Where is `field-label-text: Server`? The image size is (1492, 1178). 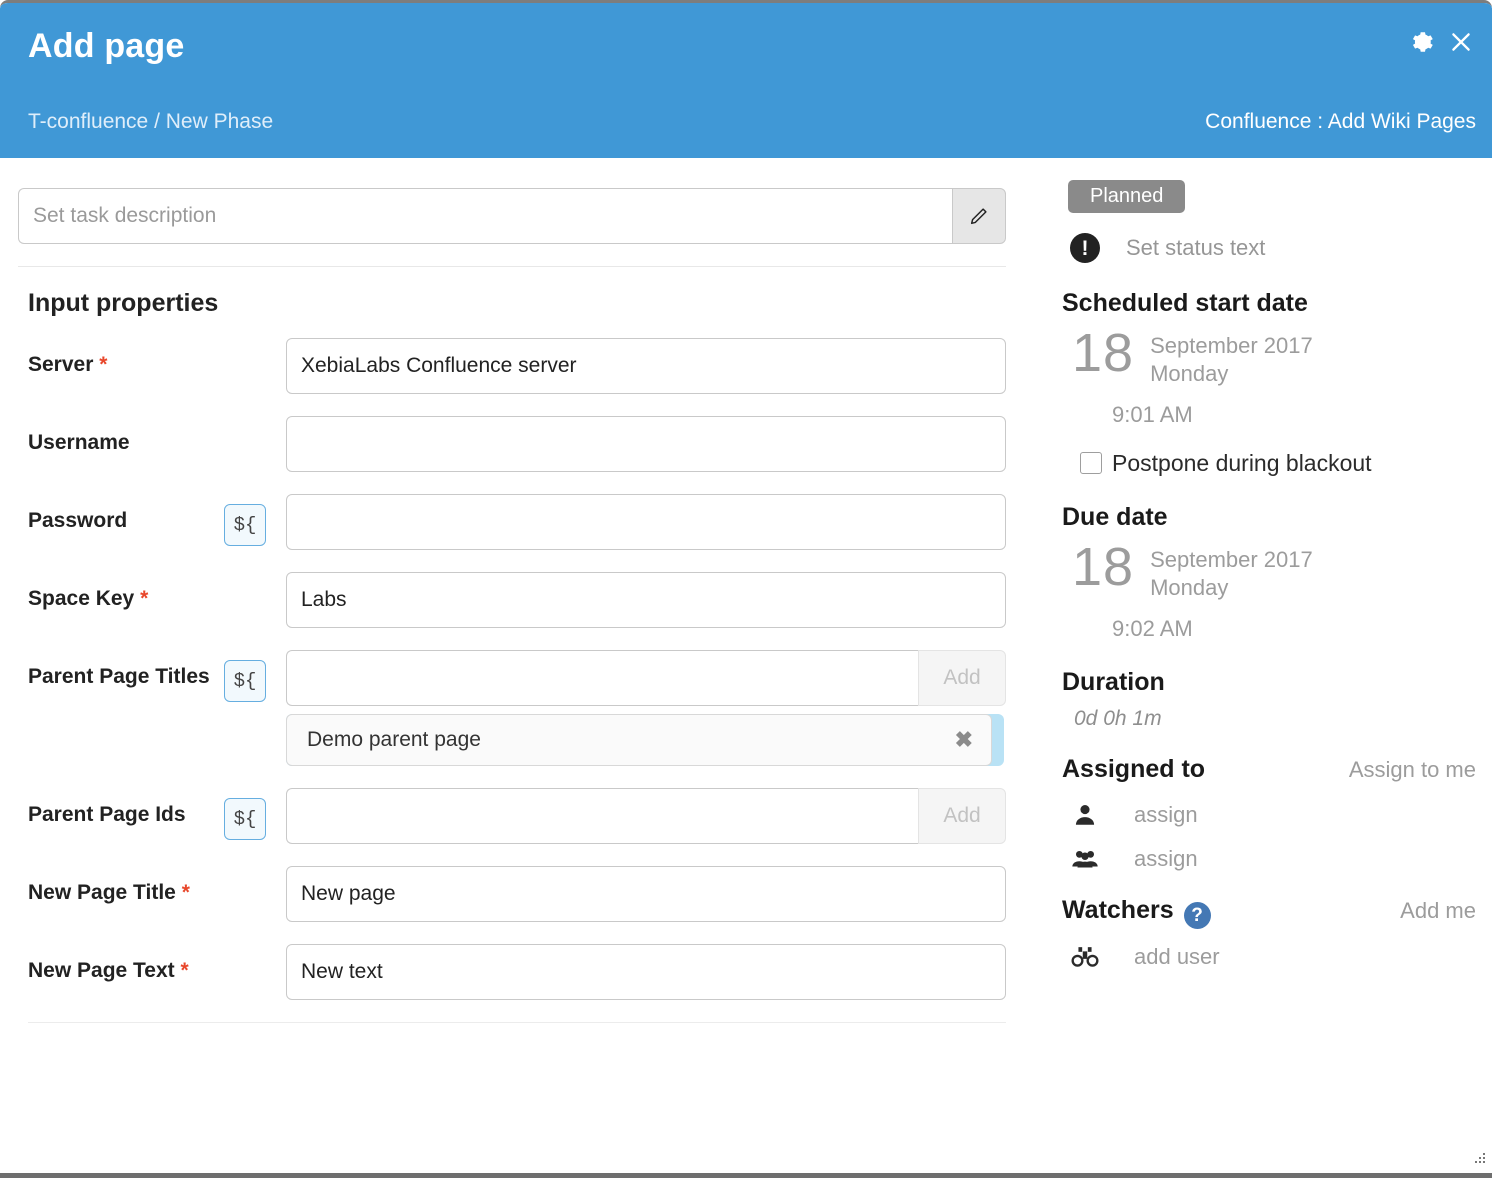 field-label-text: Server is located at coordinates (61, 364).